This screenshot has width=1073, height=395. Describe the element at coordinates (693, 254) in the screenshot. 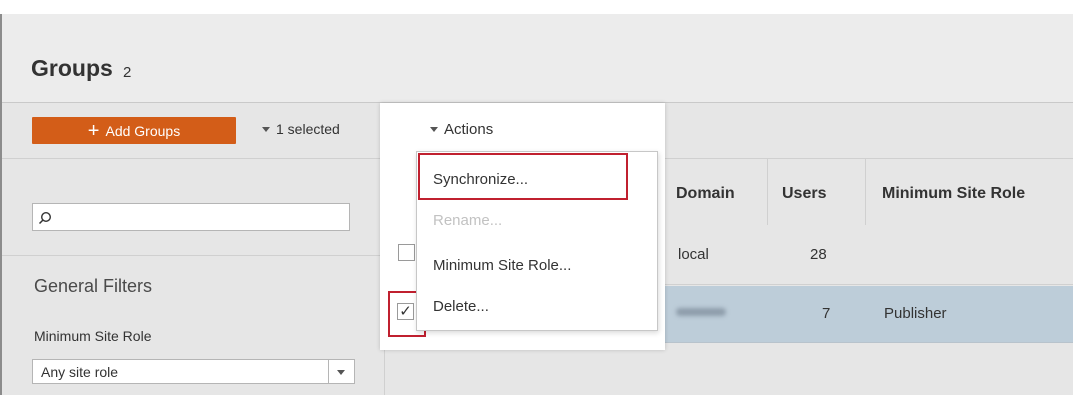

I see `row-domain-cell: local` at that location.